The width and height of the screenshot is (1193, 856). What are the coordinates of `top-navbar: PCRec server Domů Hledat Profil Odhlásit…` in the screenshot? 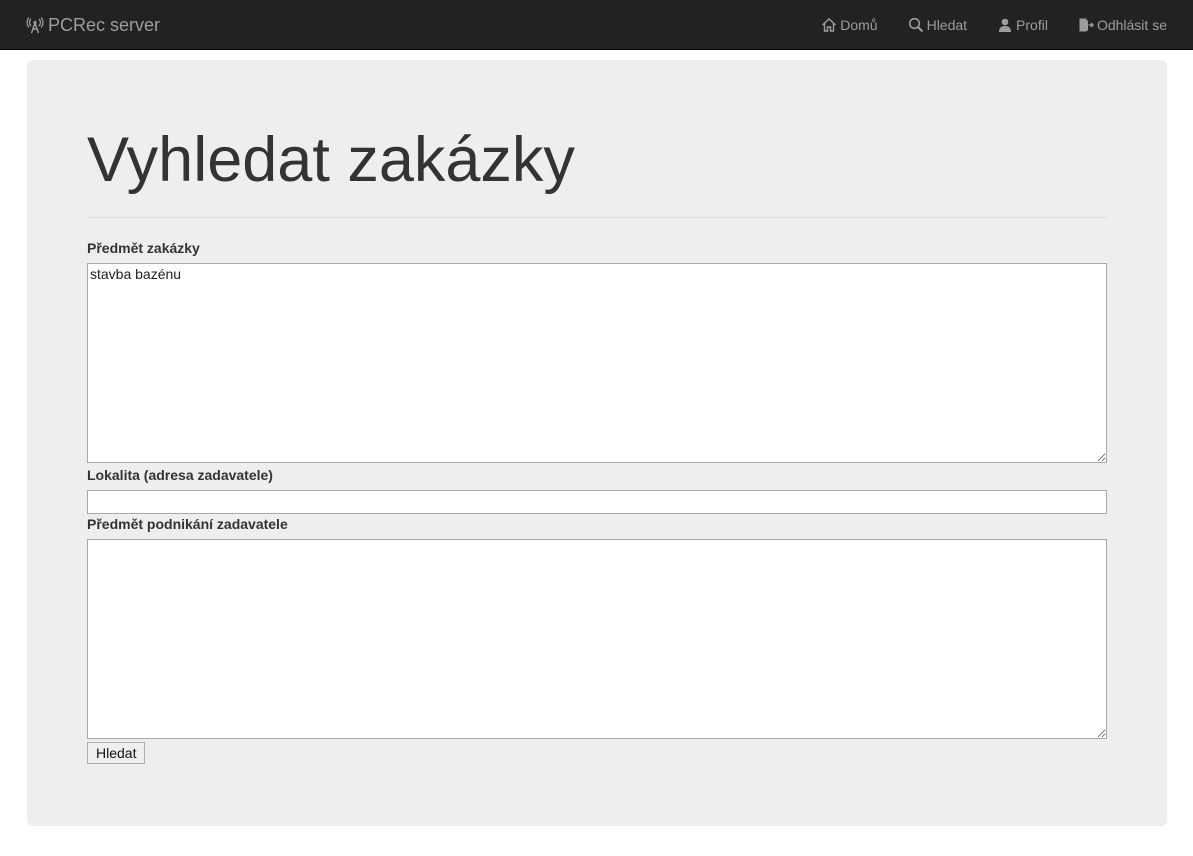 It's located at (596, 25).